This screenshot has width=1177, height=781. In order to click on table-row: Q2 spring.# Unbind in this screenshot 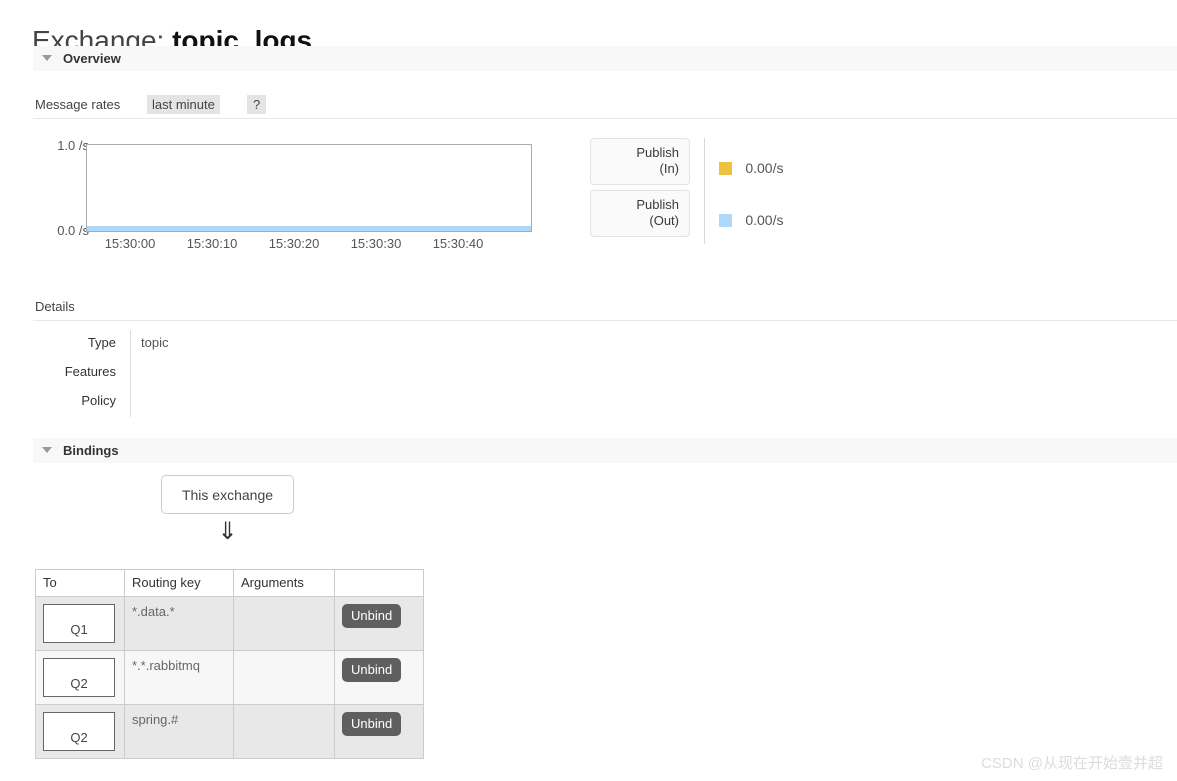, I will do `click(229, 731)`.